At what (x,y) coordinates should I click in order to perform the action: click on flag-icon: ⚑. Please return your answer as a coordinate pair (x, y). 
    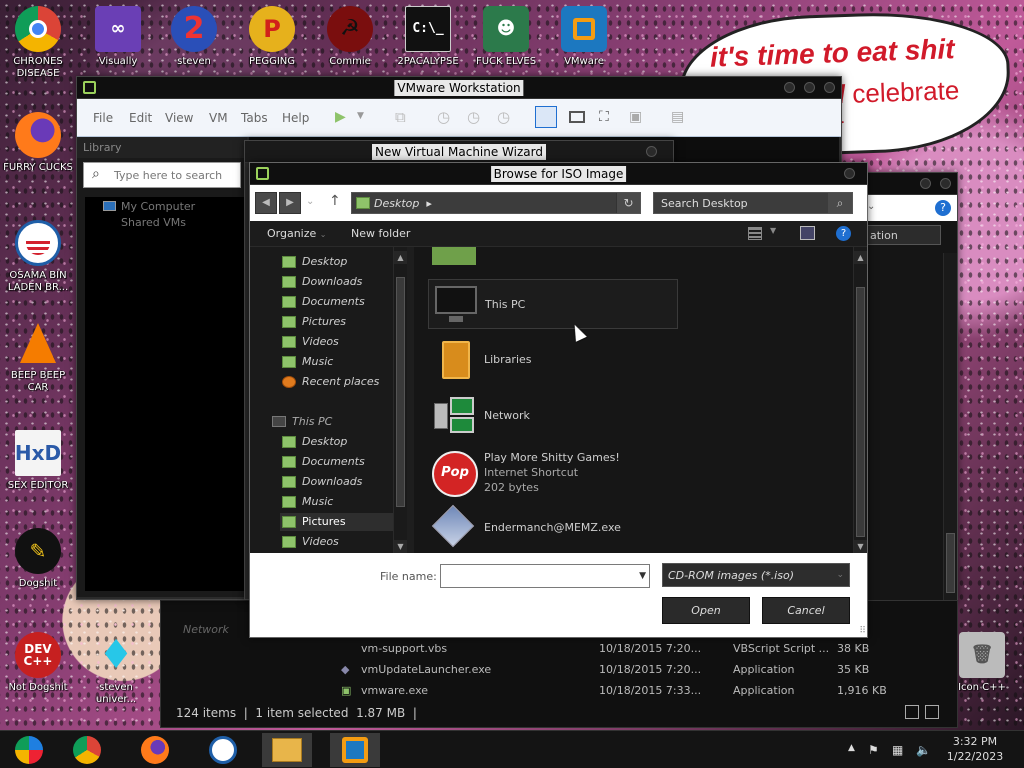
    Looking at the image, I should click on (873, 750).